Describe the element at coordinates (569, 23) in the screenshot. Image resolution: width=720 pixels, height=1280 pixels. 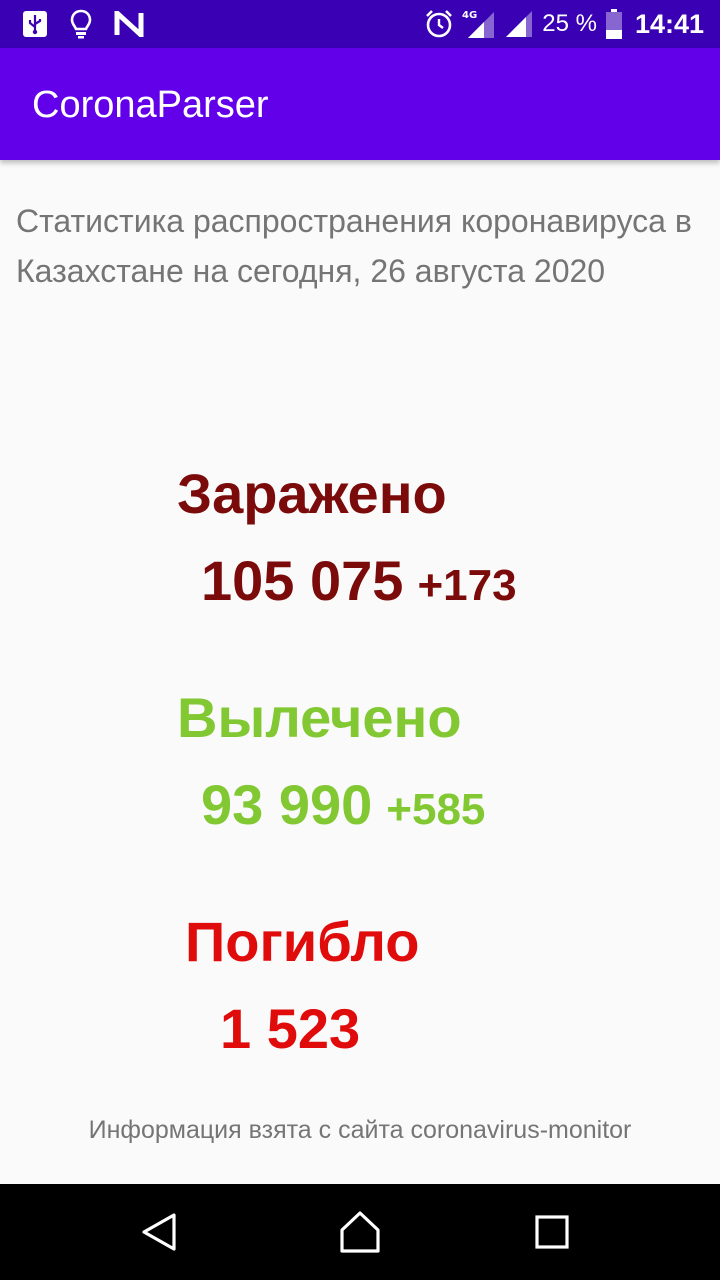
I see `battery-percent: 25 %` at that location.